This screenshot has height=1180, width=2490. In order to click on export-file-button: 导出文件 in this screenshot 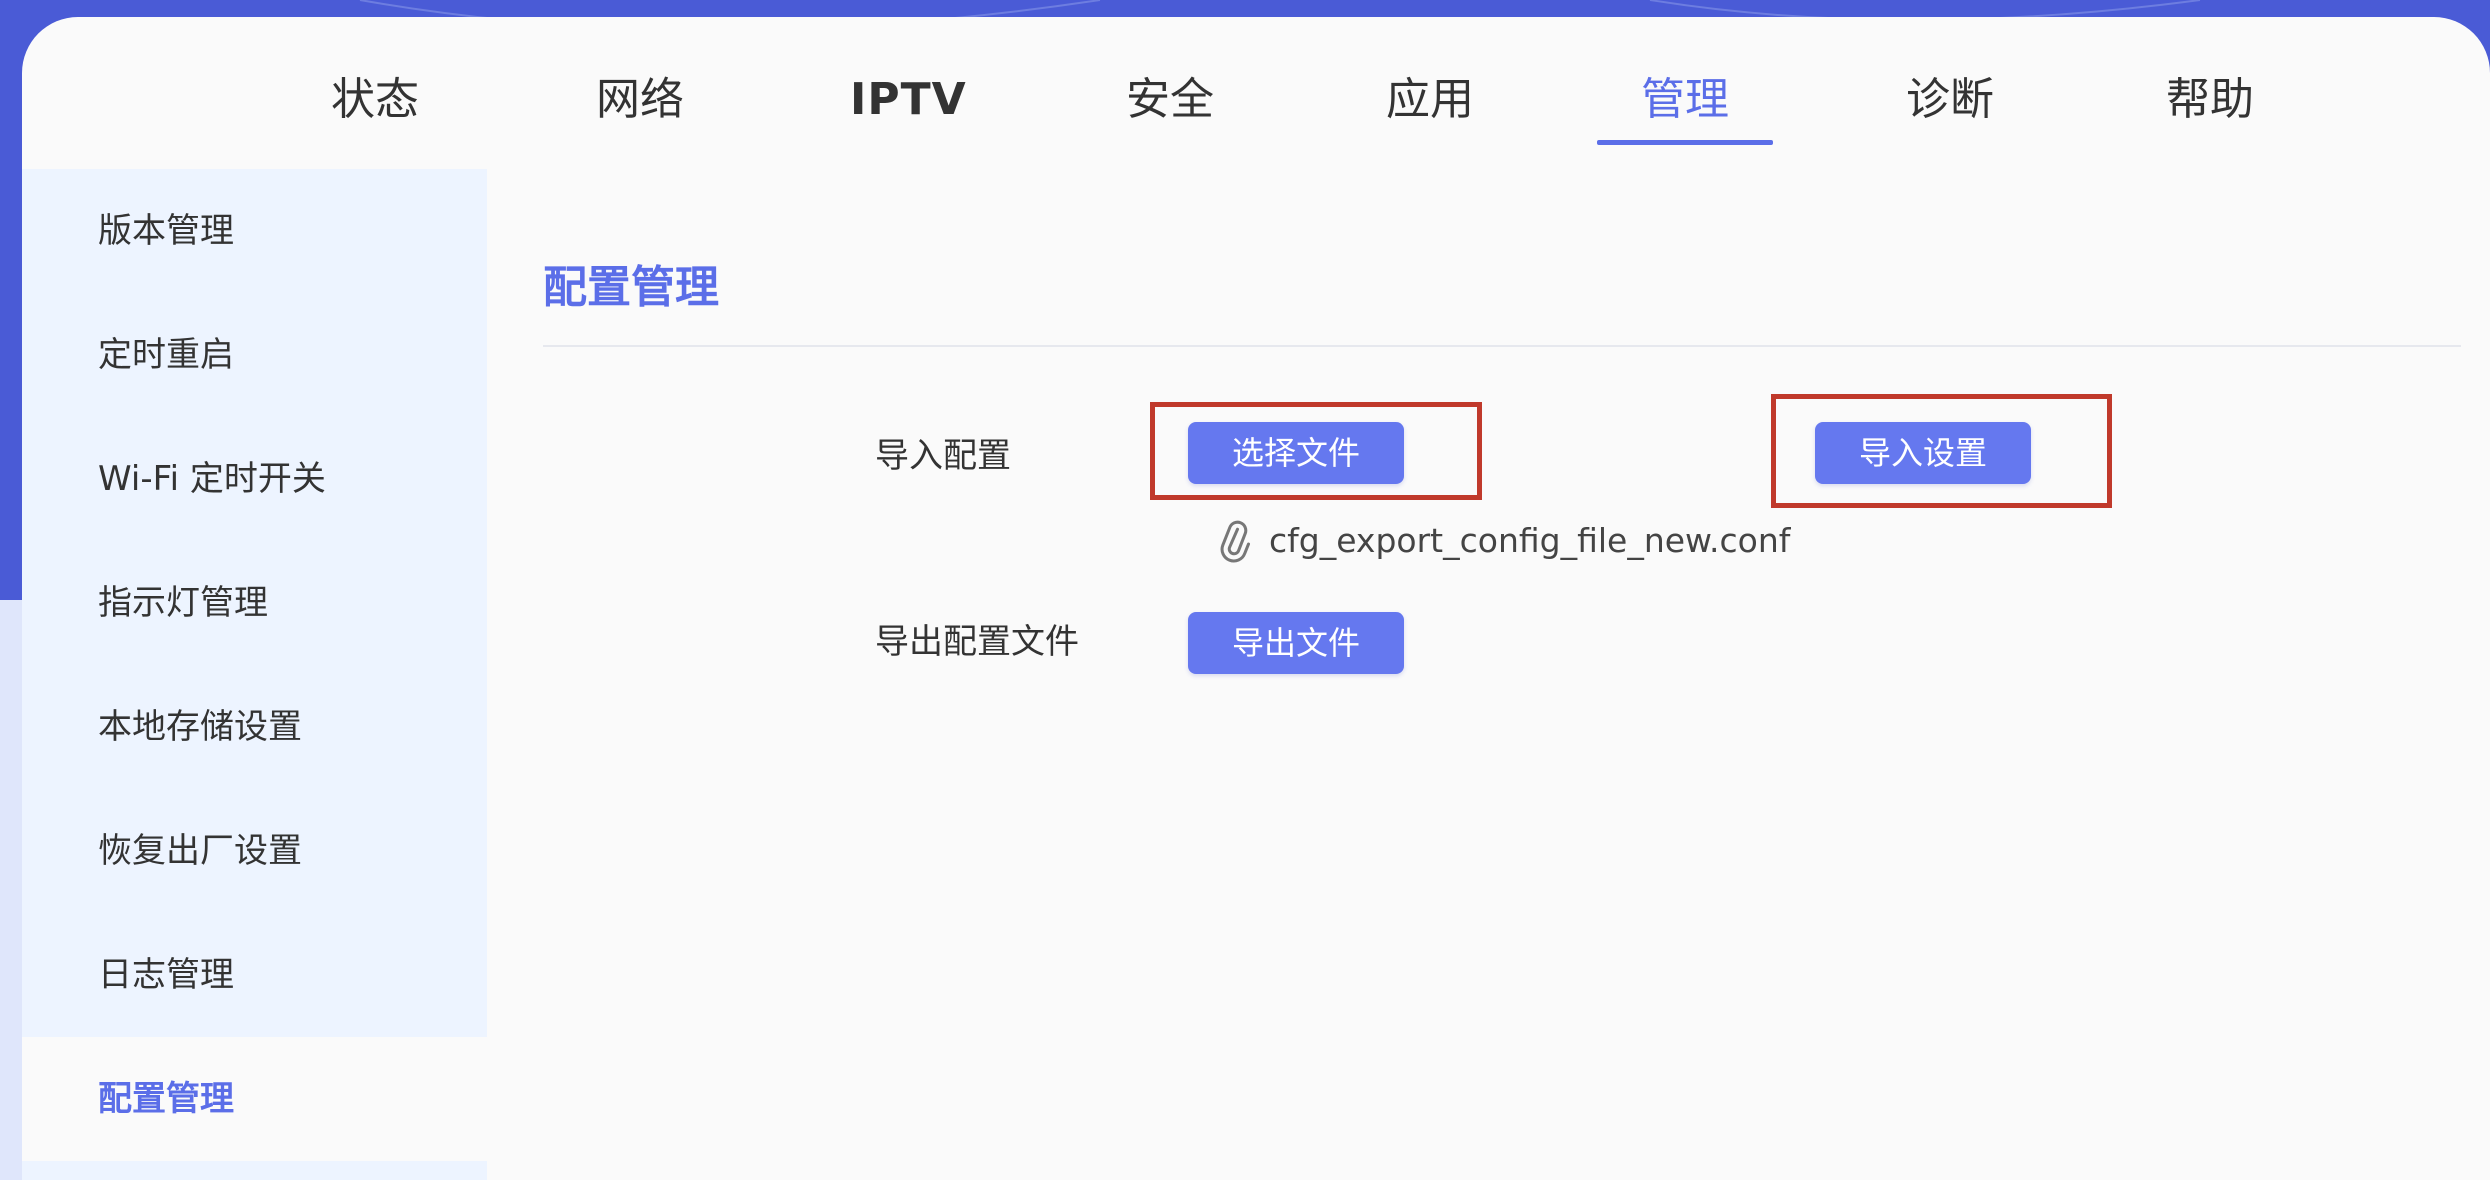, I will do `click(1296, 643)`.